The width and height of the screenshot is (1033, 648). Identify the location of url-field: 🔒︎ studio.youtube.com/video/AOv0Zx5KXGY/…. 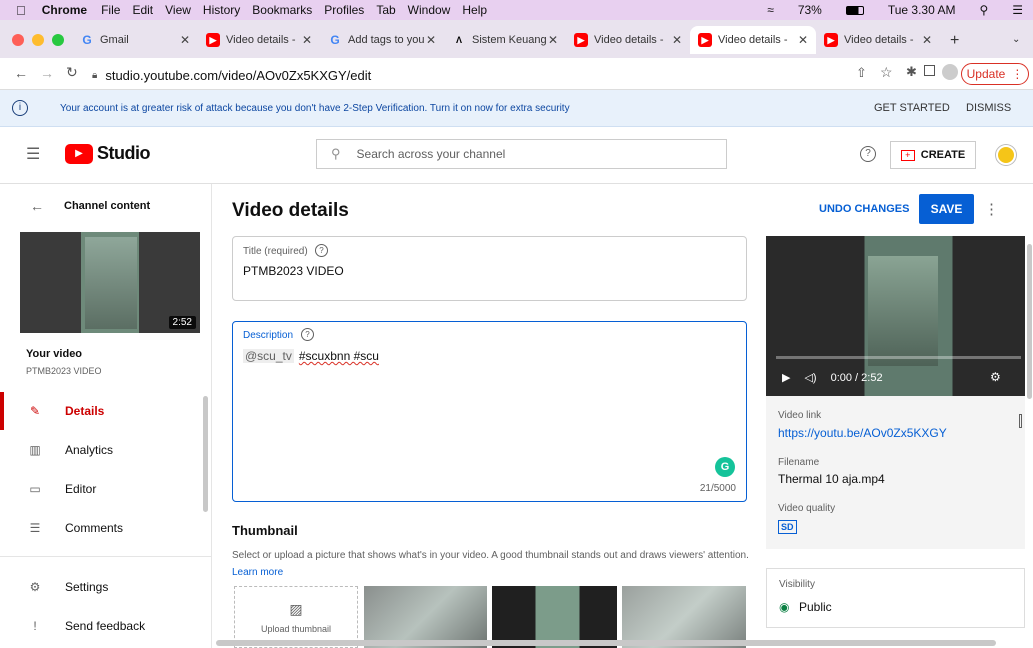
(516, 75).